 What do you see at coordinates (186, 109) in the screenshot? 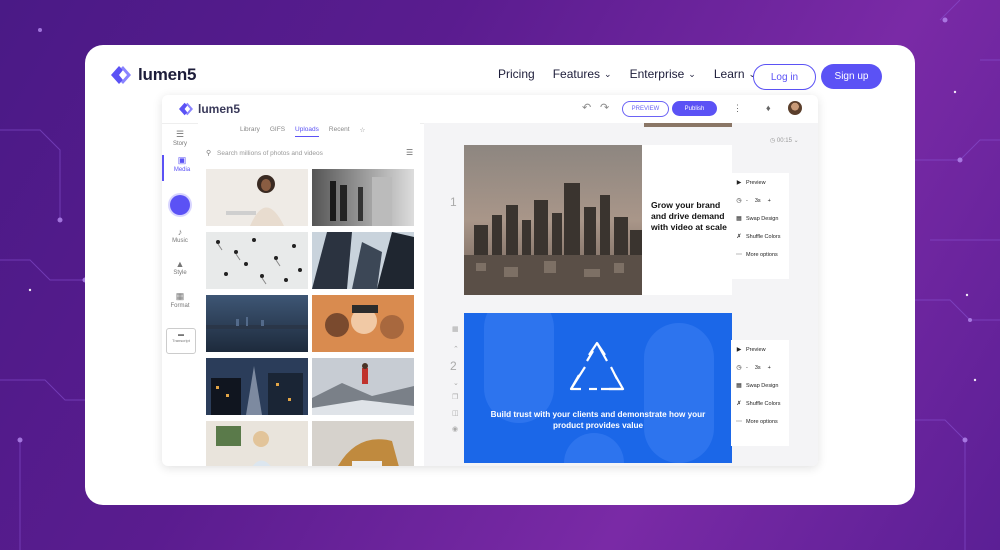
I see `lumen5-logo-icon` at bounding box center [186, 109].